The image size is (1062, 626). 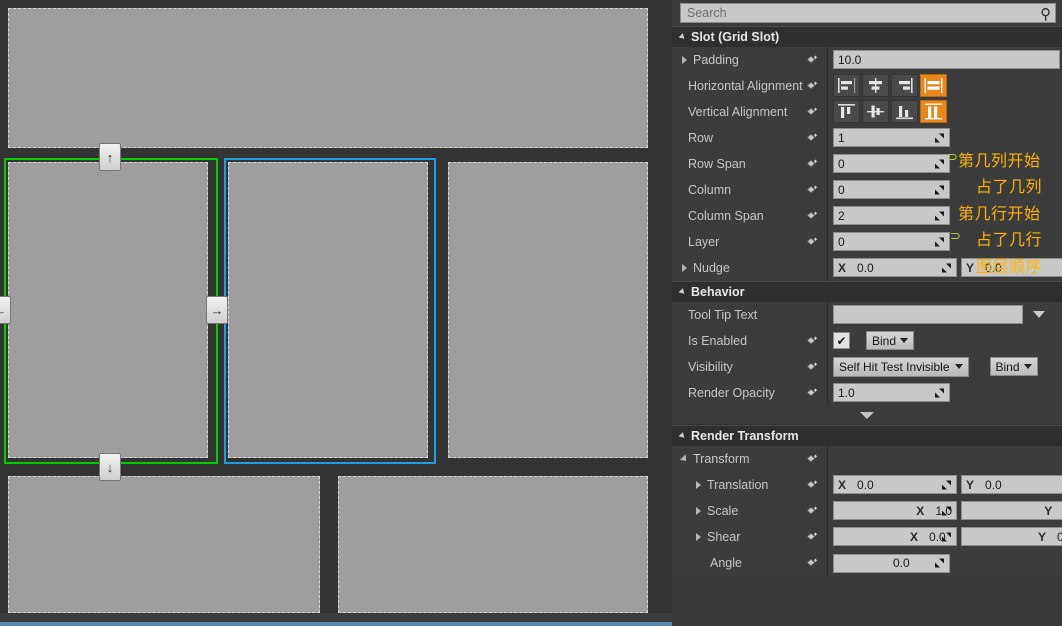 What do you see at coordinates (328, 310) in the screenshot?
I see `middle-widget` at bounding box center [328, 310].